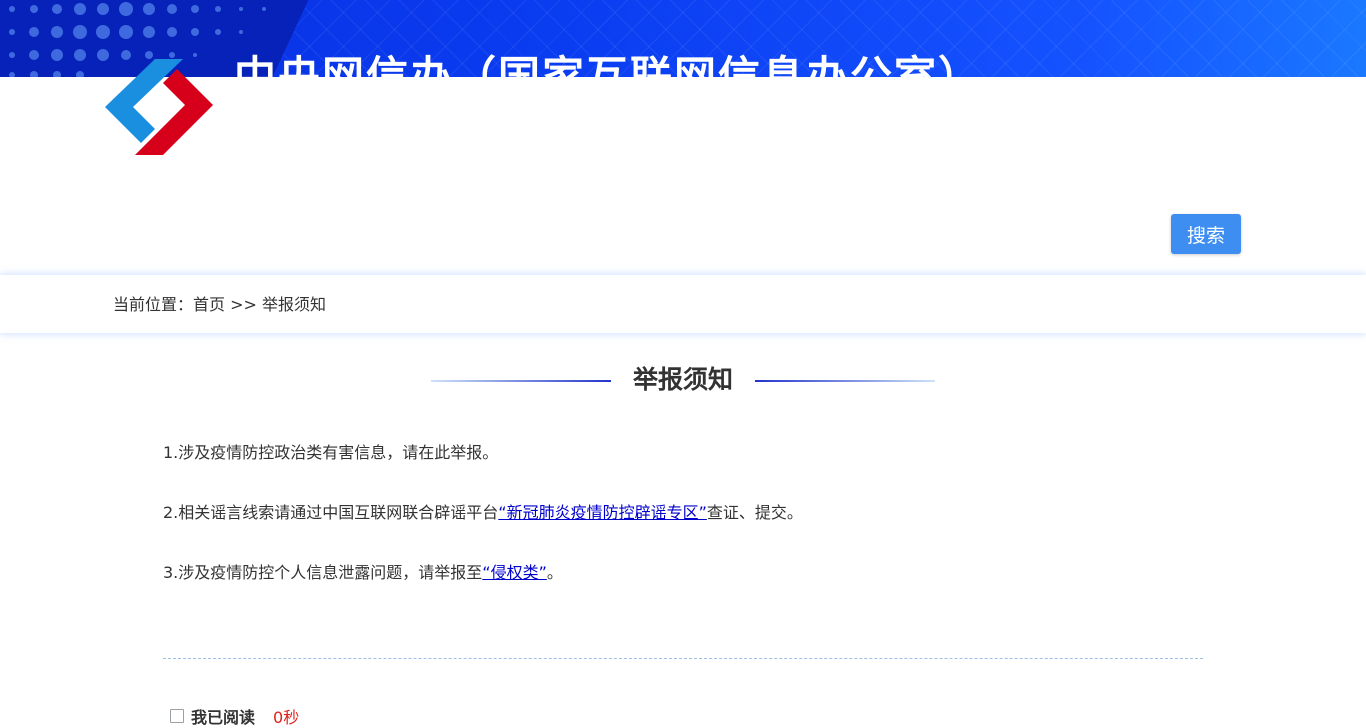 The image size is (1366, 728). What do you see at coordinates (683, 380) in the screenshot?
I see `page-heading: 举报须知` at bounding box center [683, 380].